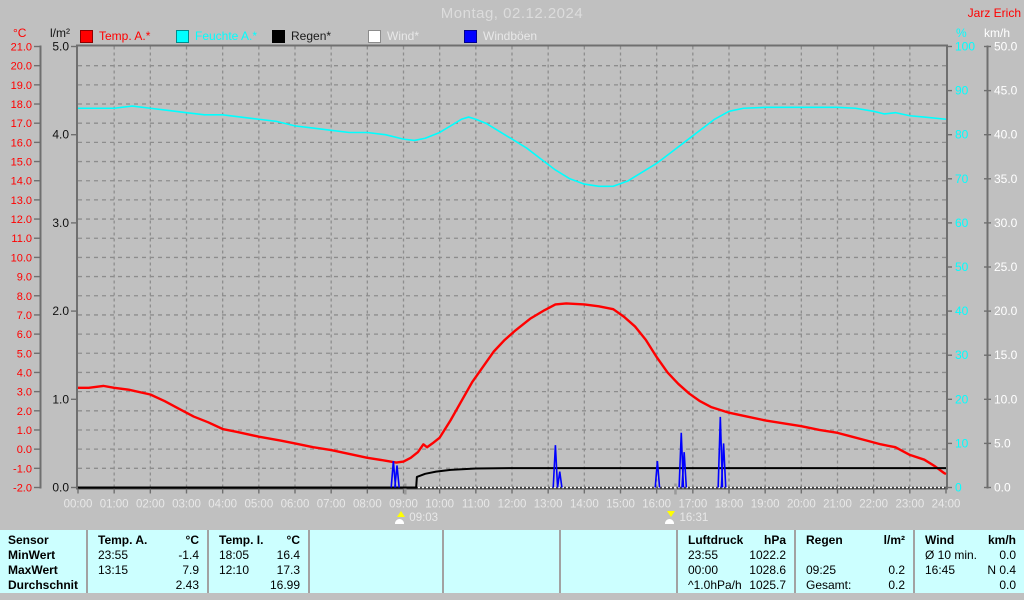 The width and height of the screenshot is (1024, 600). What do you see at coordinates (951, 555) in the screenshot?
I see `stats-value-time: Ø 10 min.` at bounding box center [951, 555].